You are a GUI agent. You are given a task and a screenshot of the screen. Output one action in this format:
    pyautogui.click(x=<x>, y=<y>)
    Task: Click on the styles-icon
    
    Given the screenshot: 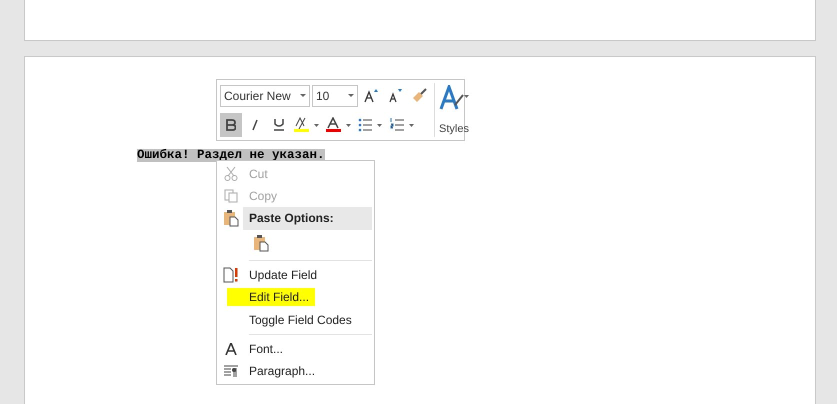 What is the action you would take?
    pyautogui.click(x=454, y=98)
    